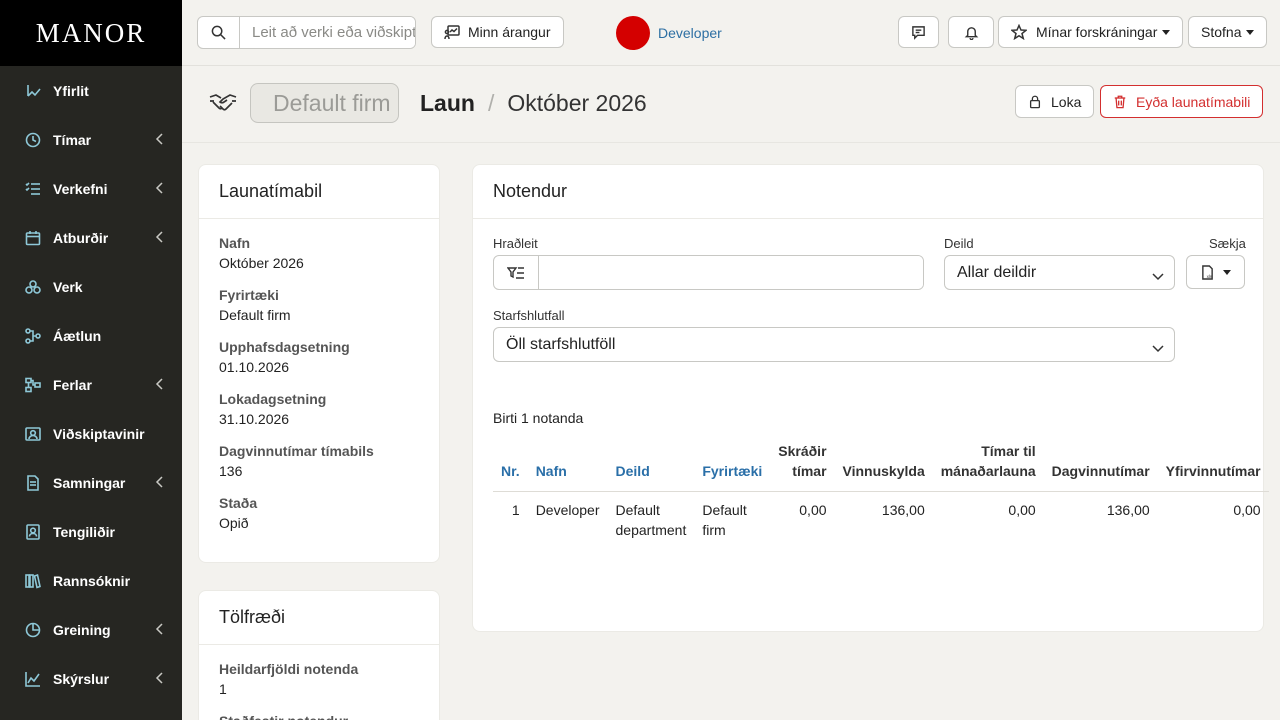 Image resolution: width=1280 pixels, height=720 pixels. What do you see at coordinates (509, 32) in the screenshot?
I see `my-results-label: Minn árangur` at bounding box center [509, 32].